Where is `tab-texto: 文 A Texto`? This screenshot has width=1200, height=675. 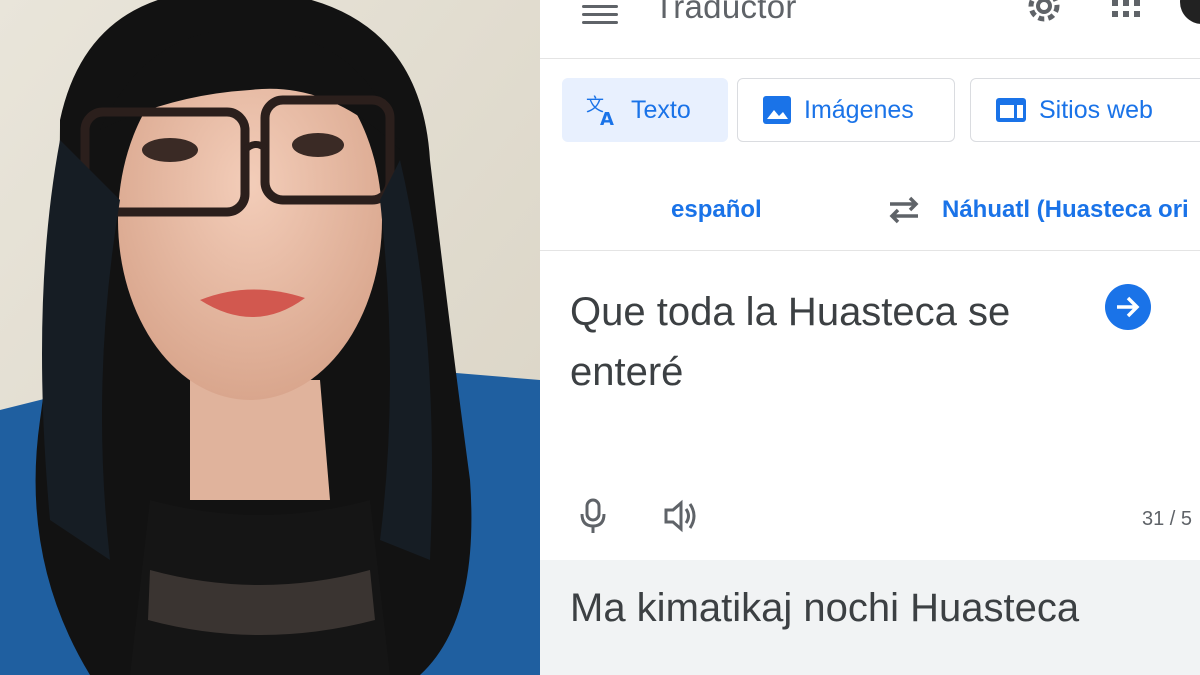
tab-texto: 文 A Texto is located at coordinates (645, 110).